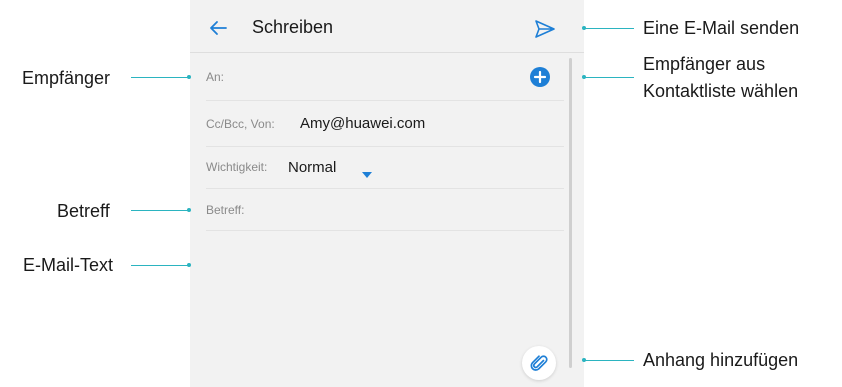  I want to click on arrow-left-icon, so click(218, 28).